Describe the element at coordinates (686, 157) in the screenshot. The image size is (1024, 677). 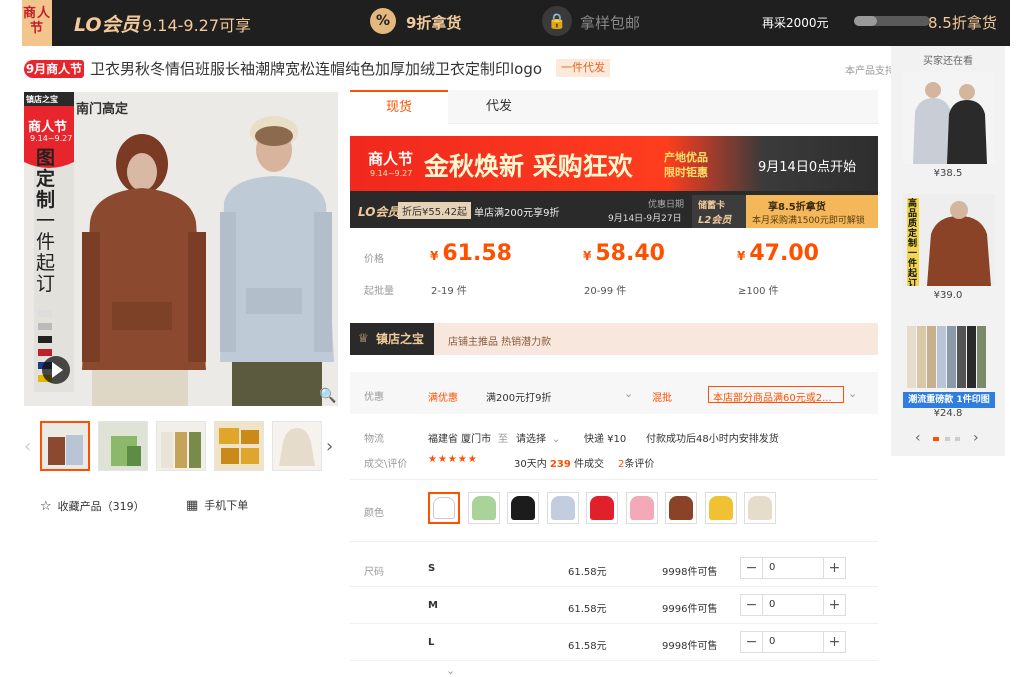
I see `promo-sub-1: 产地优品` at that location.